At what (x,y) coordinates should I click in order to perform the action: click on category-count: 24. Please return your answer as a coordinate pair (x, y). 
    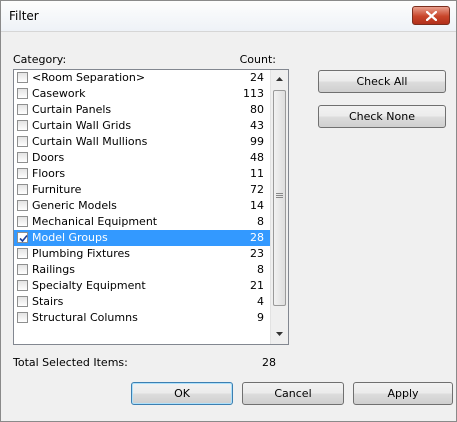
    Looking at the image, I should click on (257, 77).